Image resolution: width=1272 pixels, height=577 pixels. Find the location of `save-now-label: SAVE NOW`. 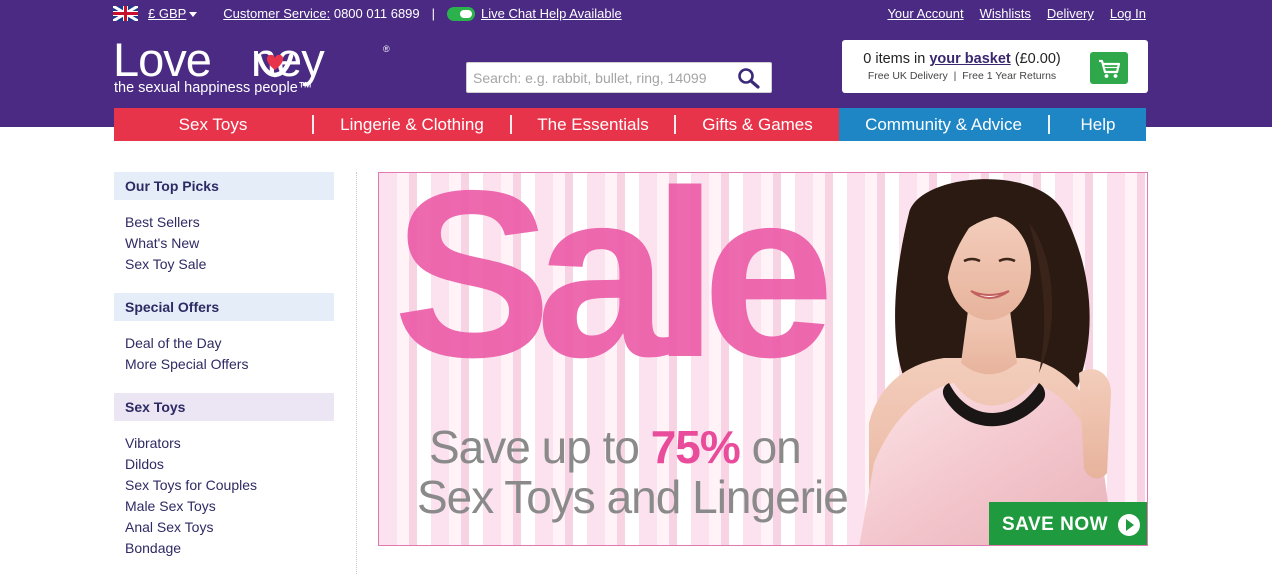

save-now-label: SAVE NOW is located at coordinates (1055, 524).